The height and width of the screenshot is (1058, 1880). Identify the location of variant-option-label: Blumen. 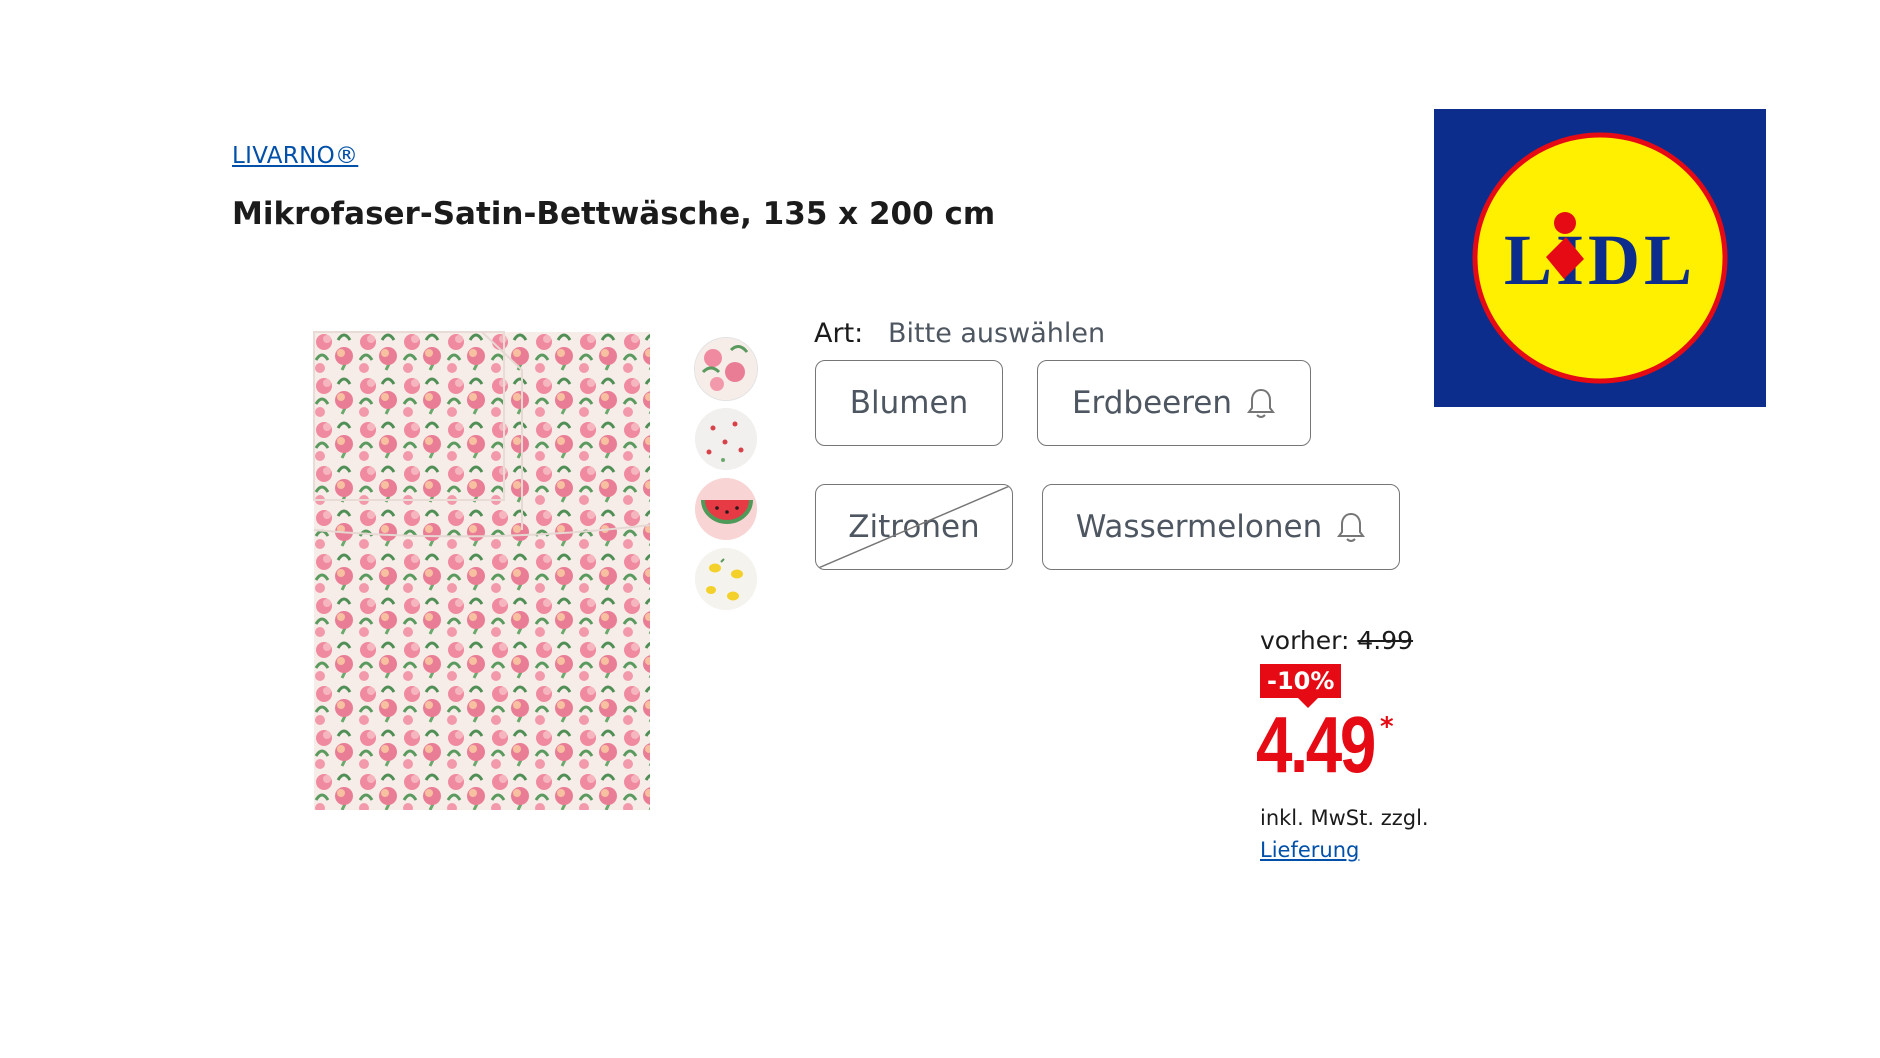
(909, 403).